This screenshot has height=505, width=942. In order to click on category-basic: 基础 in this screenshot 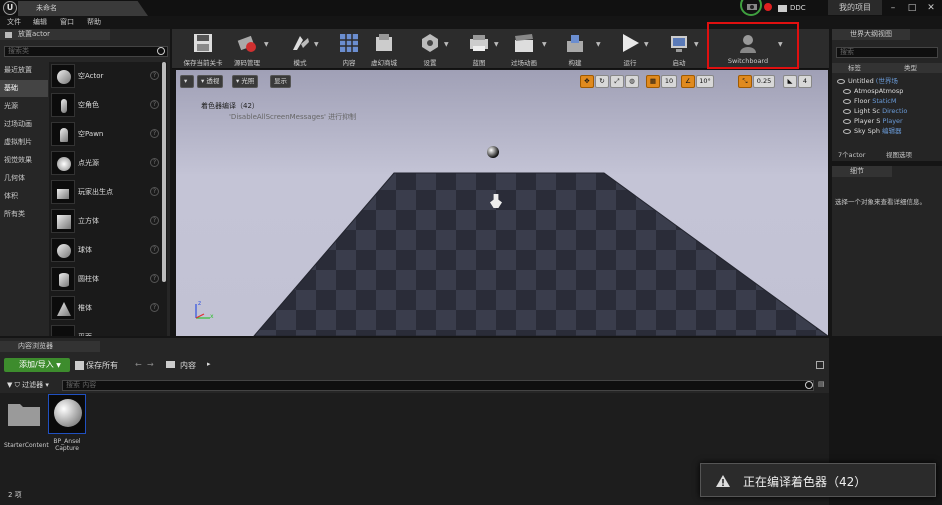, I will do `click(24, 88)`.